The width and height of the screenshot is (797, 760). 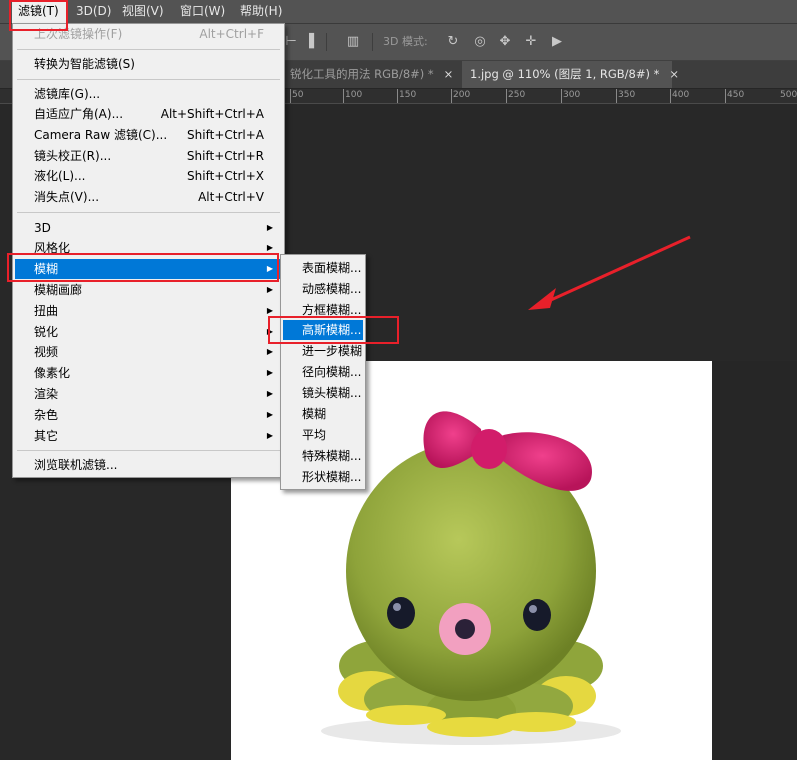 I want to click on menu-view: 视图(V), so click(x=143, y=11).